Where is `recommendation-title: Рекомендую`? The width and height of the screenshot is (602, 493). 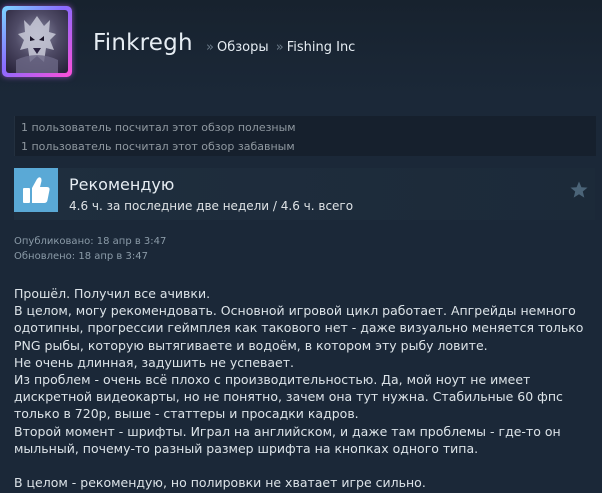 recommendation-title: Рекомендую is located at coordinates (122, 184).